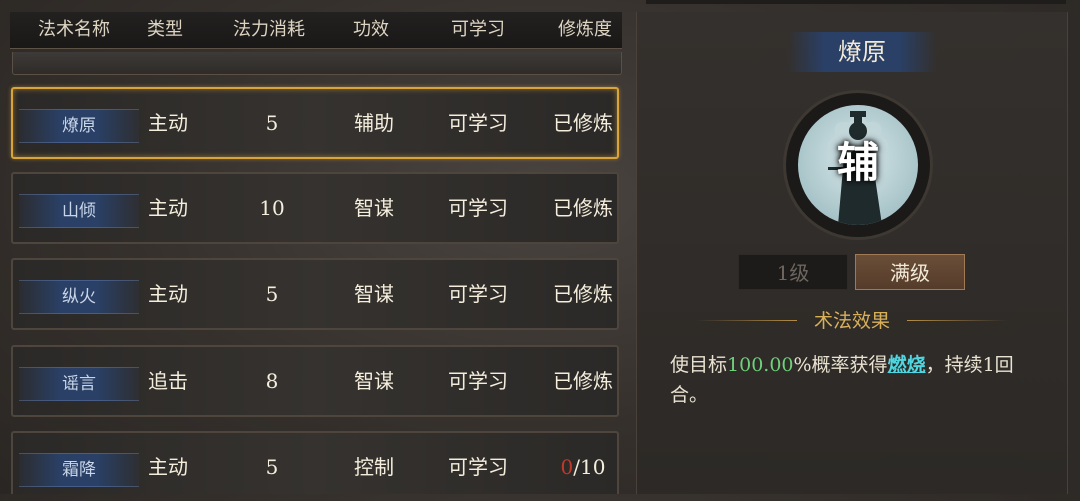  I want to click on top-frame-bar, so click(856, 2).